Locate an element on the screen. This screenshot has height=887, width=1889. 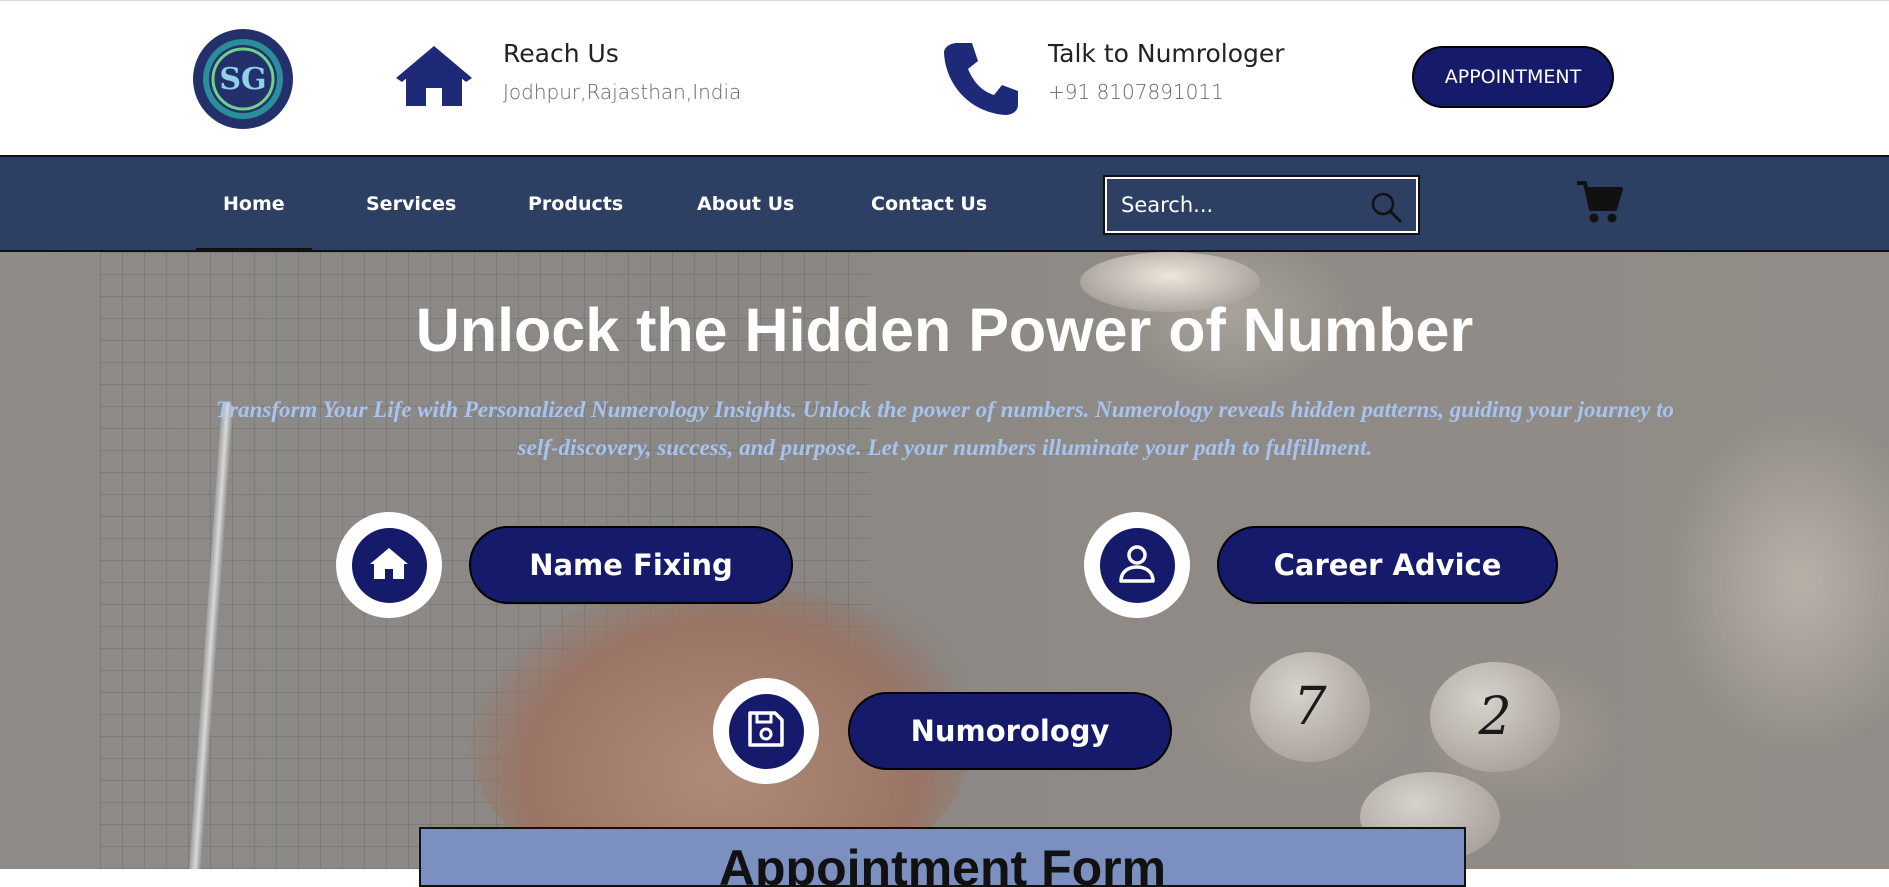
stone-number: 2 is located at coordinates (1495, 717).